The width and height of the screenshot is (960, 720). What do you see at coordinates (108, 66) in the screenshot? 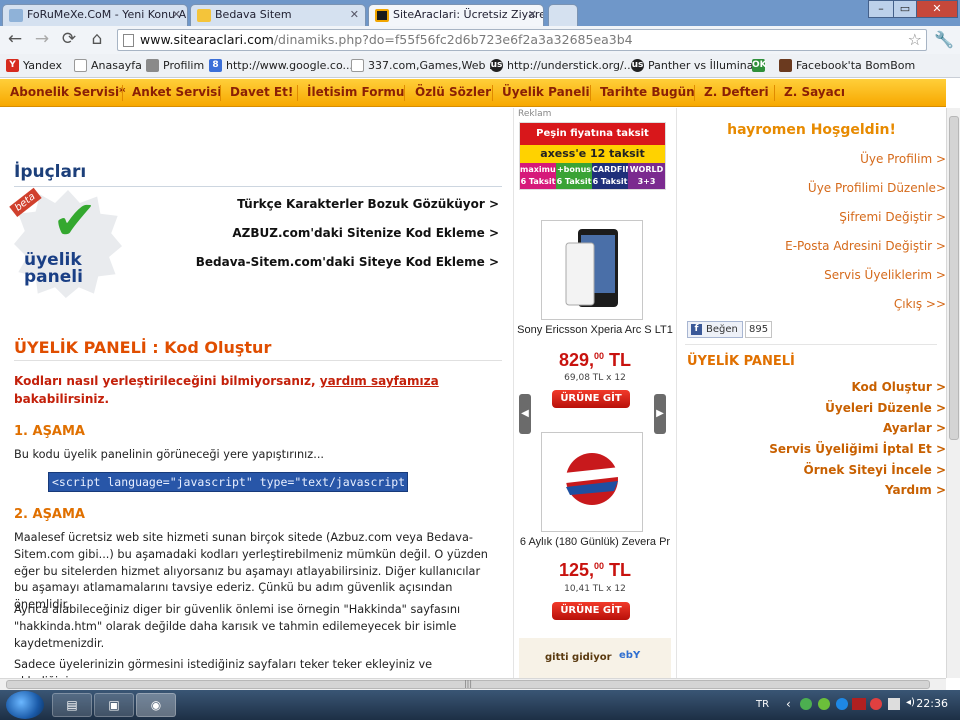
I see `bookmark-anasayfa: Anasayfa` at bounding box center [108, 66].